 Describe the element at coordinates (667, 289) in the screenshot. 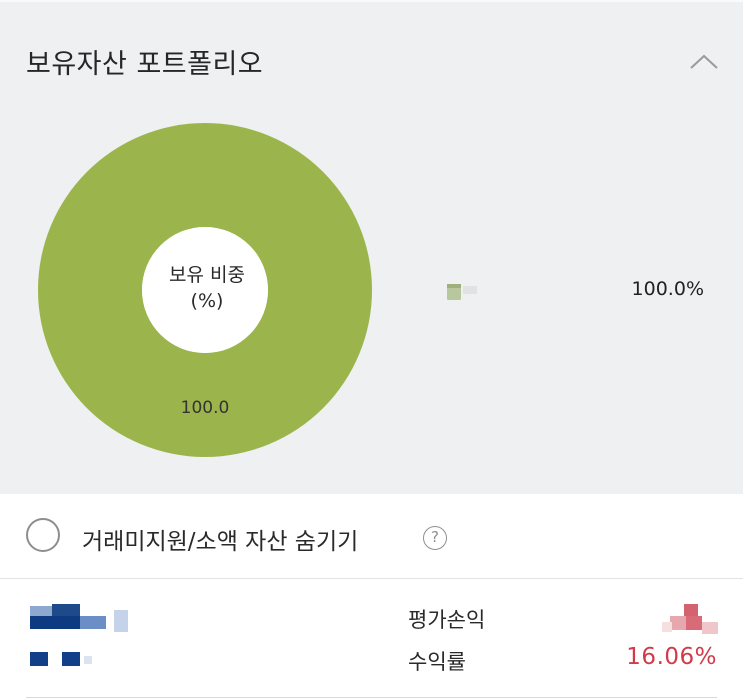

I see `legend-value: 100.0%` at that location.